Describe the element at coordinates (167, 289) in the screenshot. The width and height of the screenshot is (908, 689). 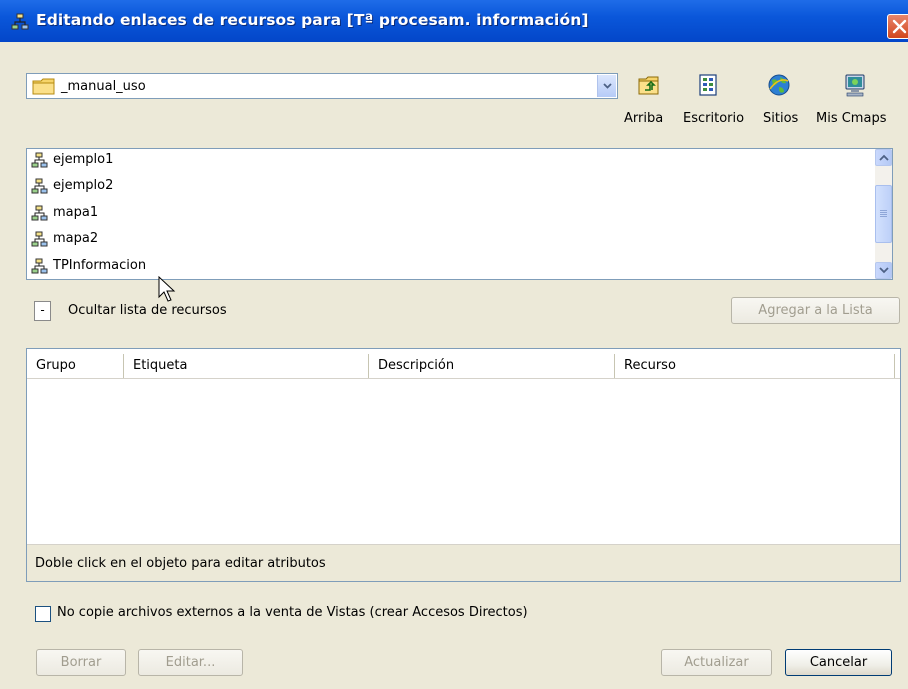
I see `mouse-cursor-icon` at that location.